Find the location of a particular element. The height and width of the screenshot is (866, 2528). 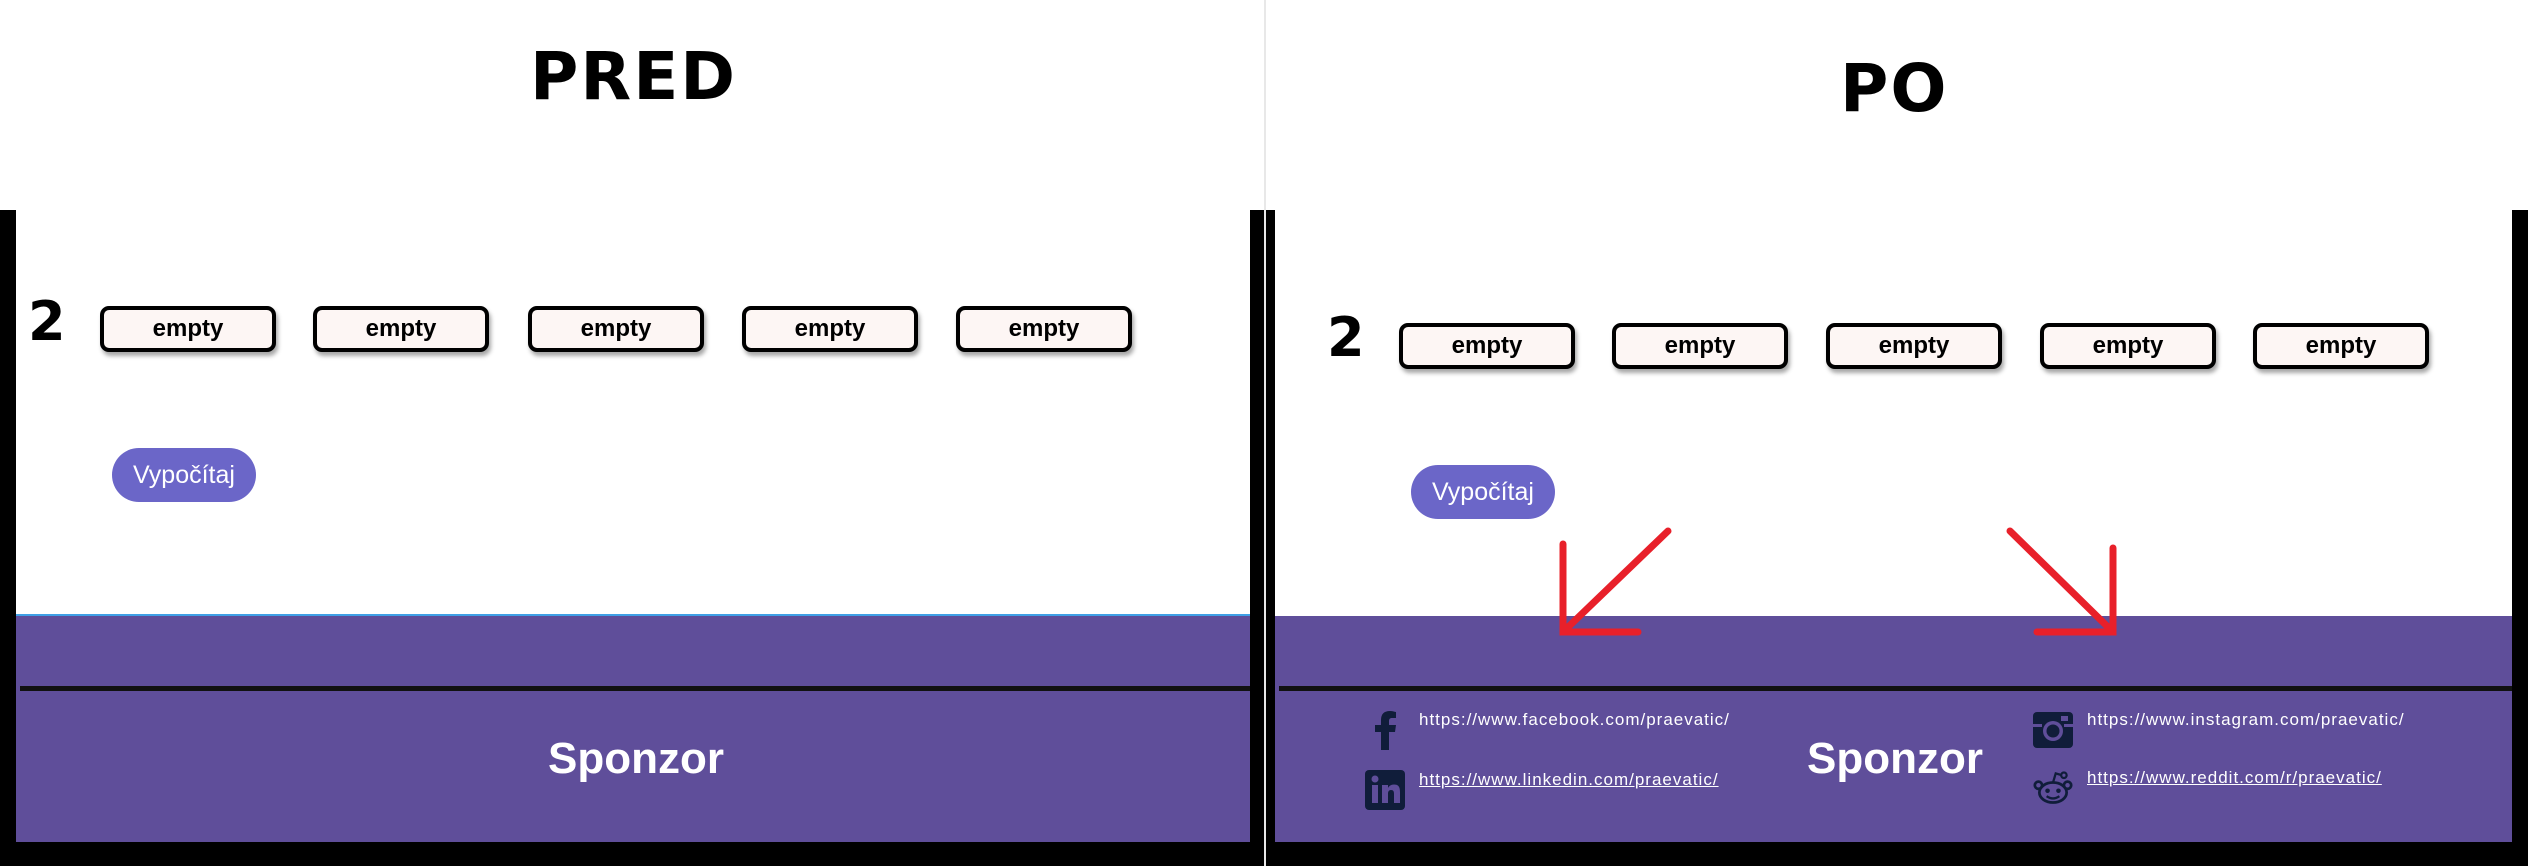

frame-bottom-right is located at coordinates (1897, 854).